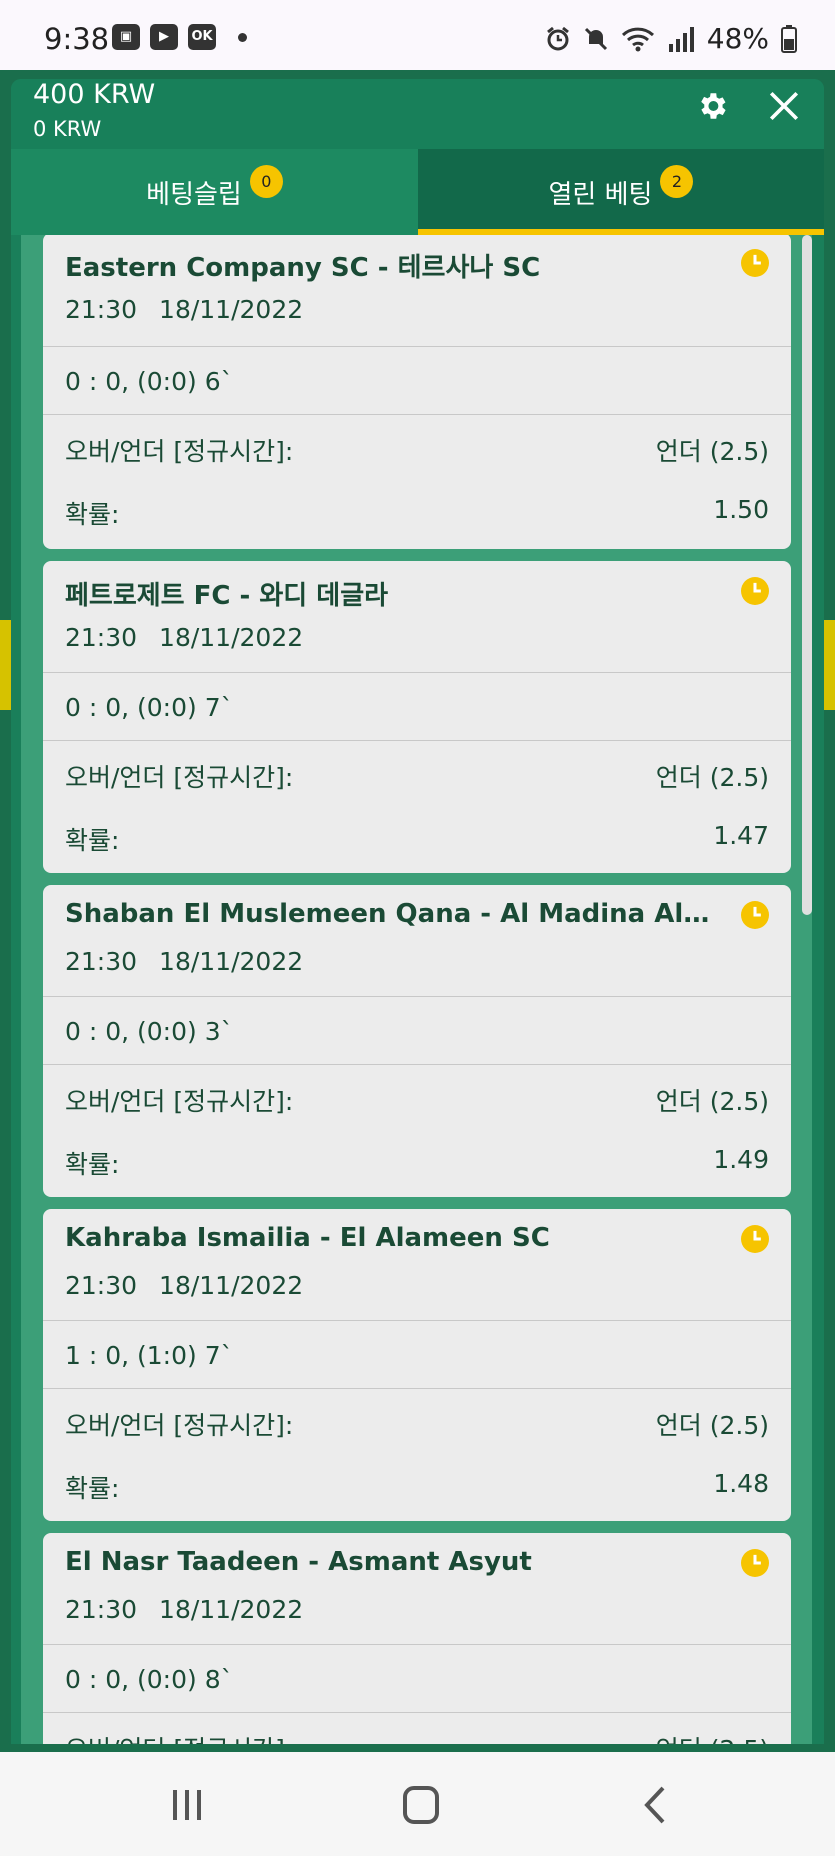 The height and width of the screenshot is (1856, 835). What do you see at coordinates (194, 194) in the screenshot?
I see `tab-label: 베팅슬립` at bounding box center [194, 194].